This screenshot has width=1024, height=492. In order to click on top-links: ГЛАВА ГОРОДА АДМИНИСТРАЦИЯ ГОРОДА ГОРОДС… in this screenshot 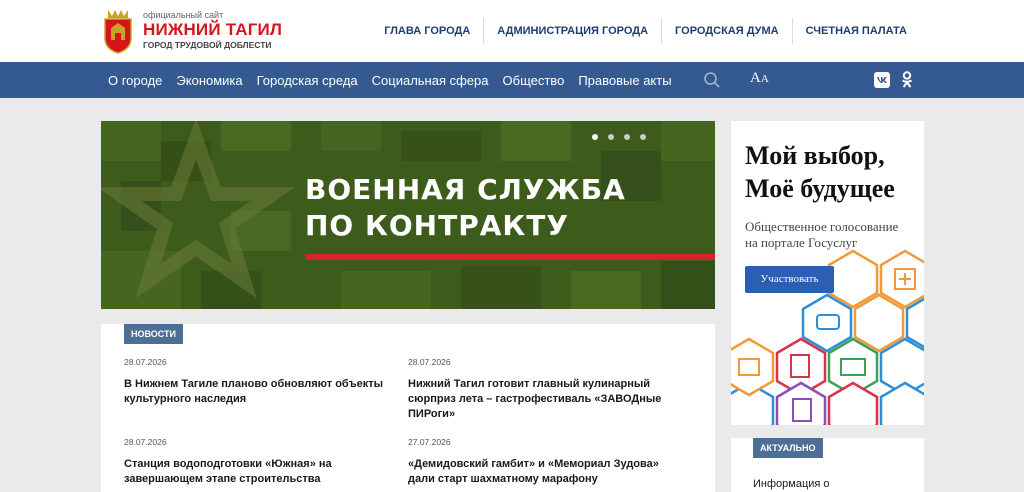, I will do `click(645, 31)`.